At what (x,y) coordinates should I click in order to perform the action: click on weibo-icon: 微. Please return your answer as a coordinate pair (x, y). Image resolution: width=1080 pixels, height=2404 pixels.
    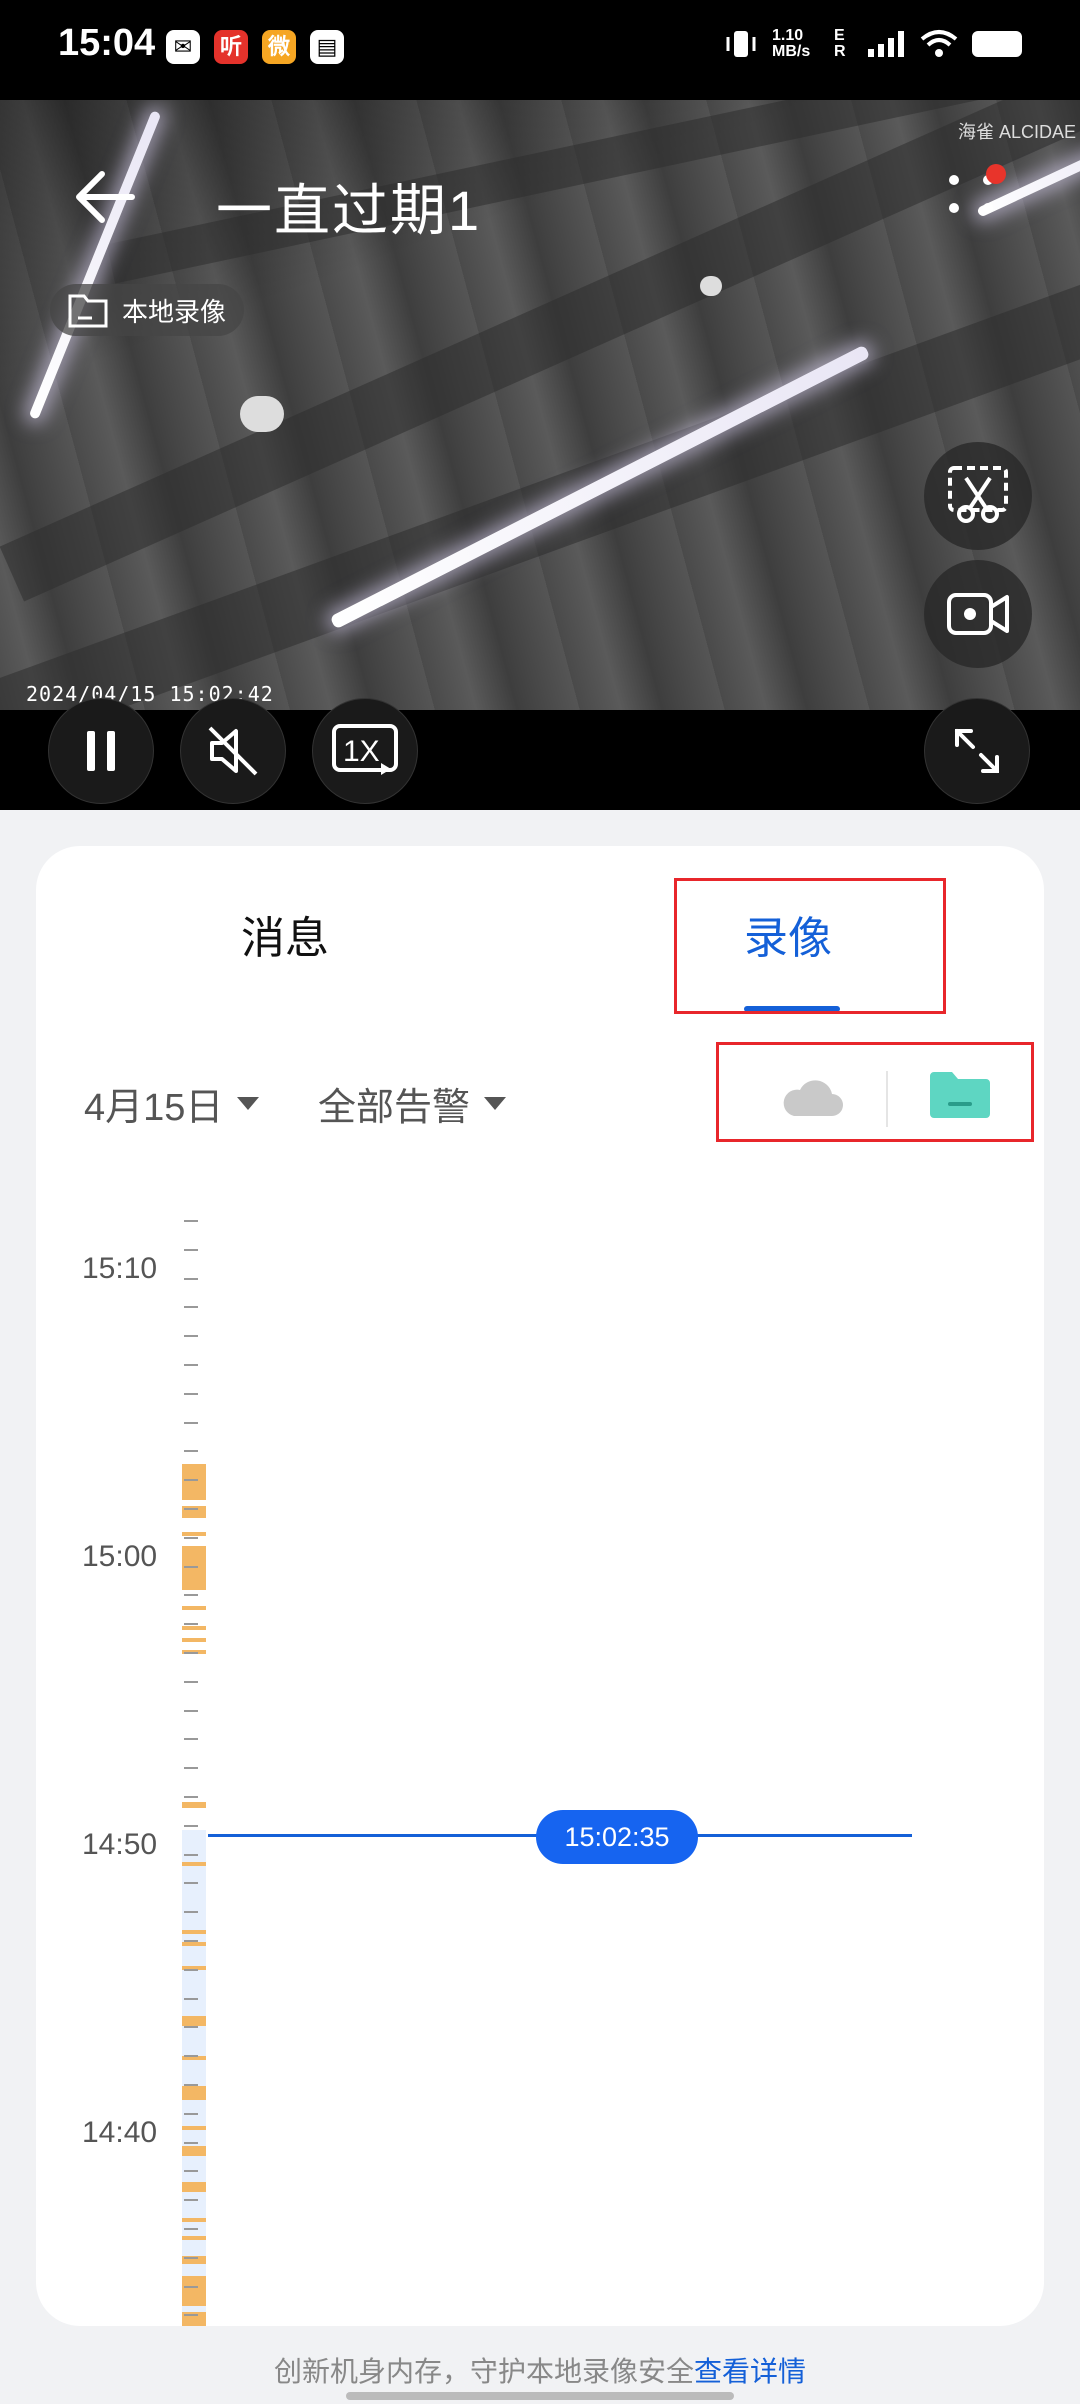
    Looking at the image, I should click on (279, 47).